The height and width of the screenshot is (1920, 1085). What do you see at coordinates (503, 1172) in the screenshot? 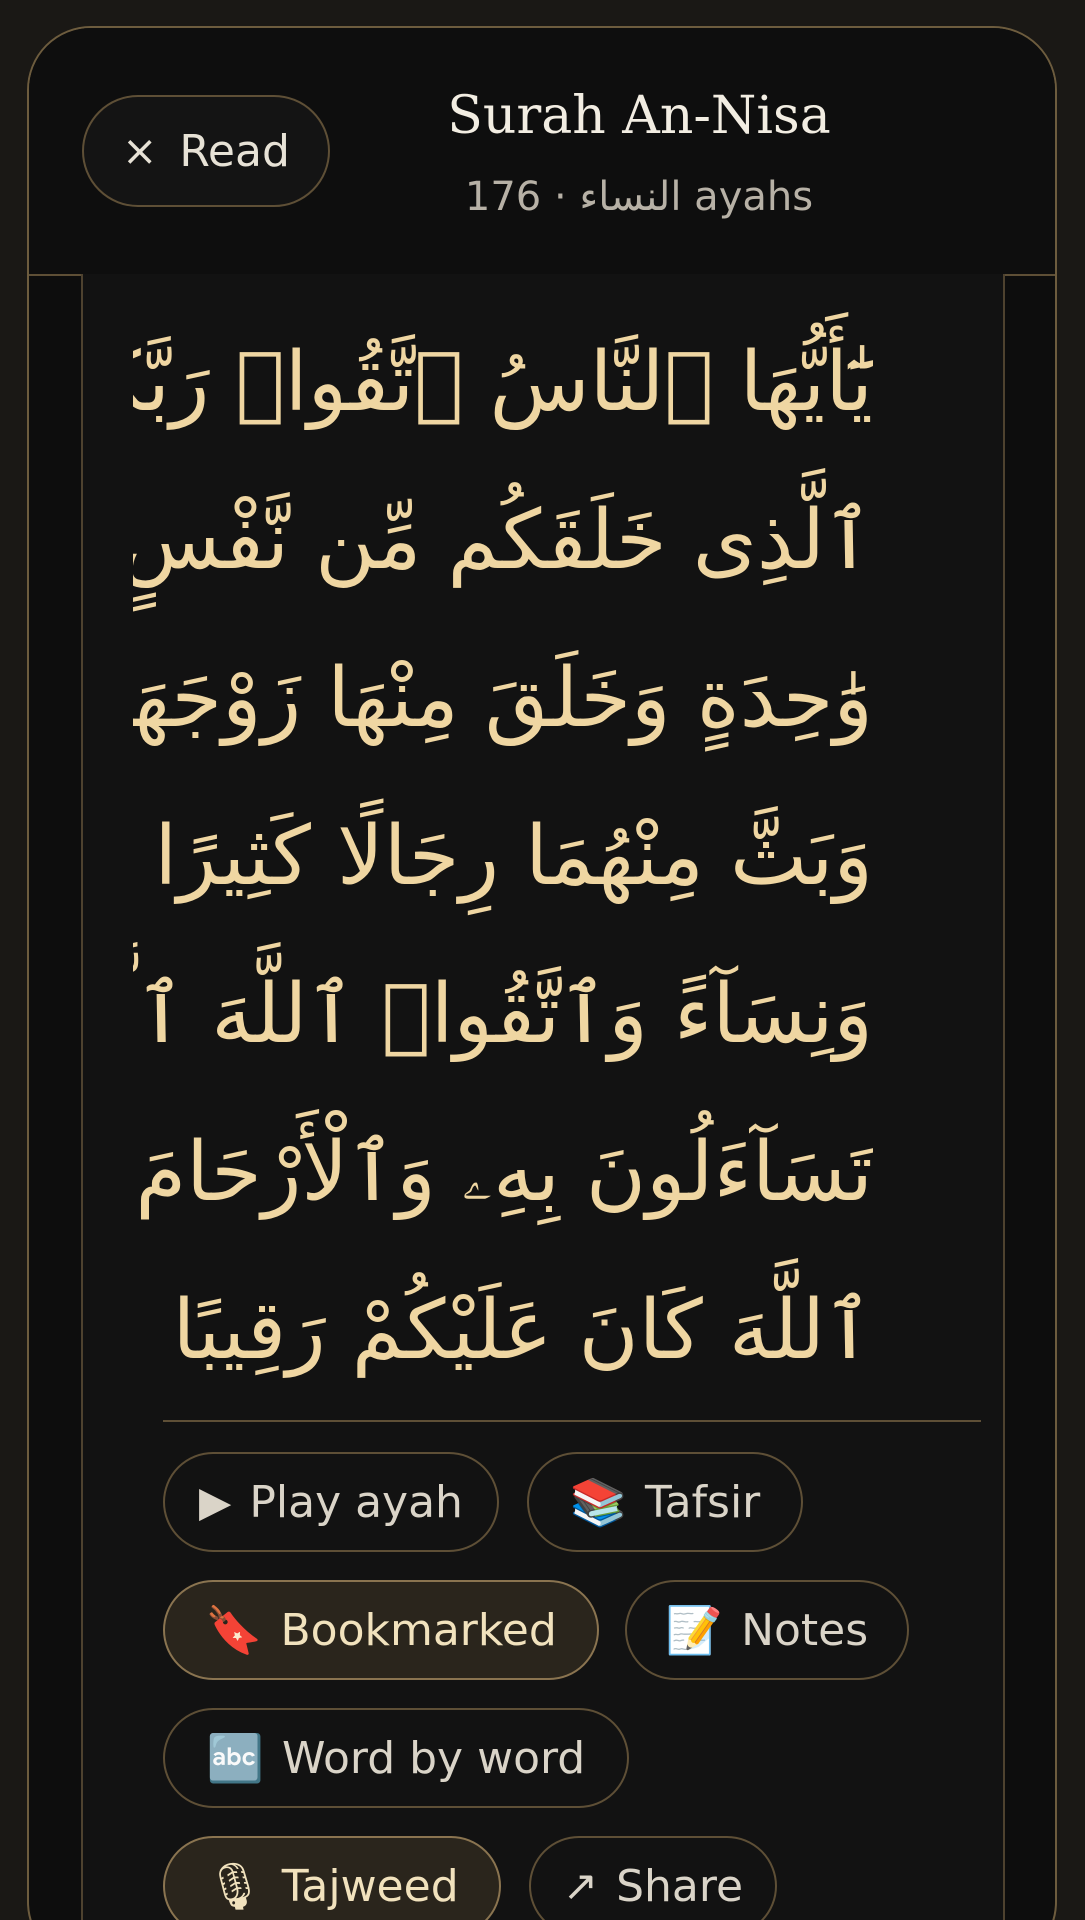
I see `ayah-line: تَسَآءَلُونَ بِهِۦ وَٱلْأَرْحَامَ إِنَّ` at bounding box center [503, 1172].